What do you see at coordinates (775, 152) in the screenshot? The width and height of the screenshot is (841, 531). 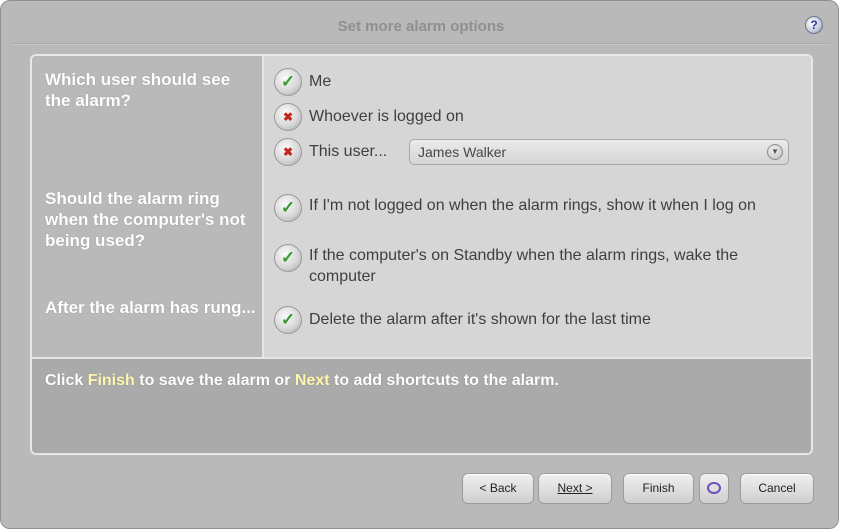 I see `chevron-down-icon: ▼` at bounding box center [775, 152].